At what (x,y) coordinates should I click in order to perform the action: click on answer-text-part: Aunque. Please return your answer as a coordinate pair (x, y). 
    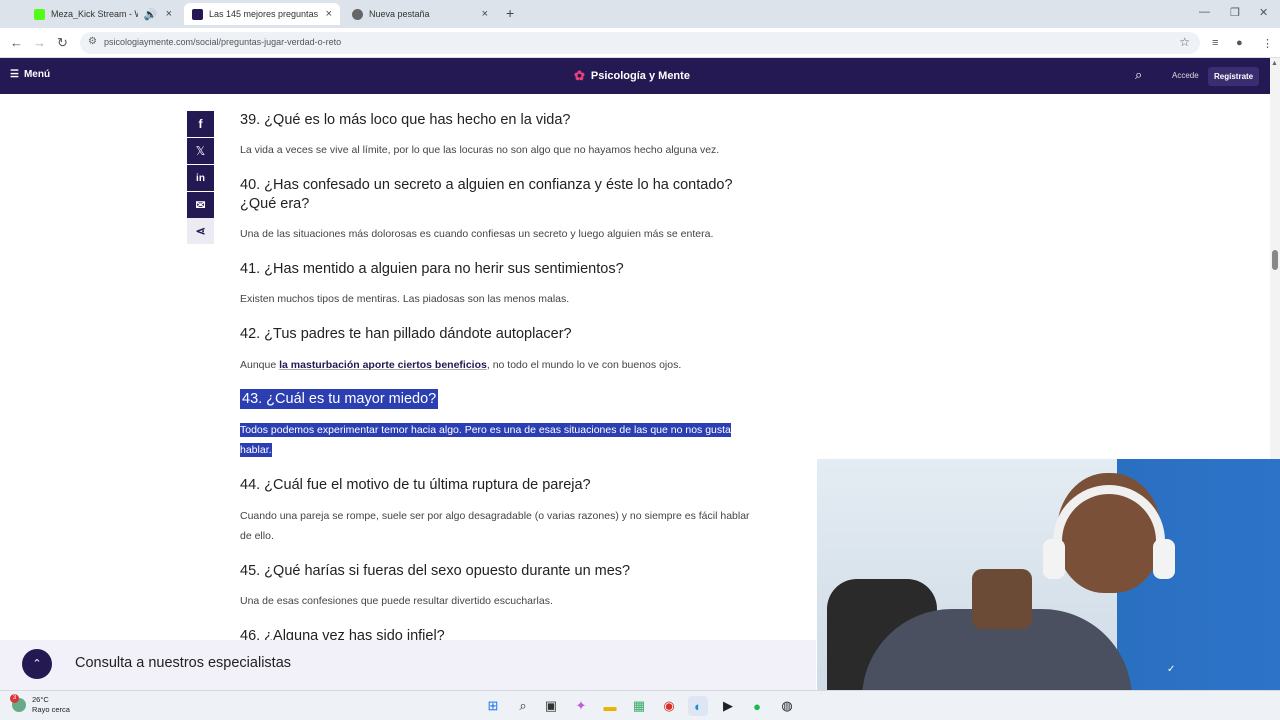
    Looking at the image, I should click on (260, 365).